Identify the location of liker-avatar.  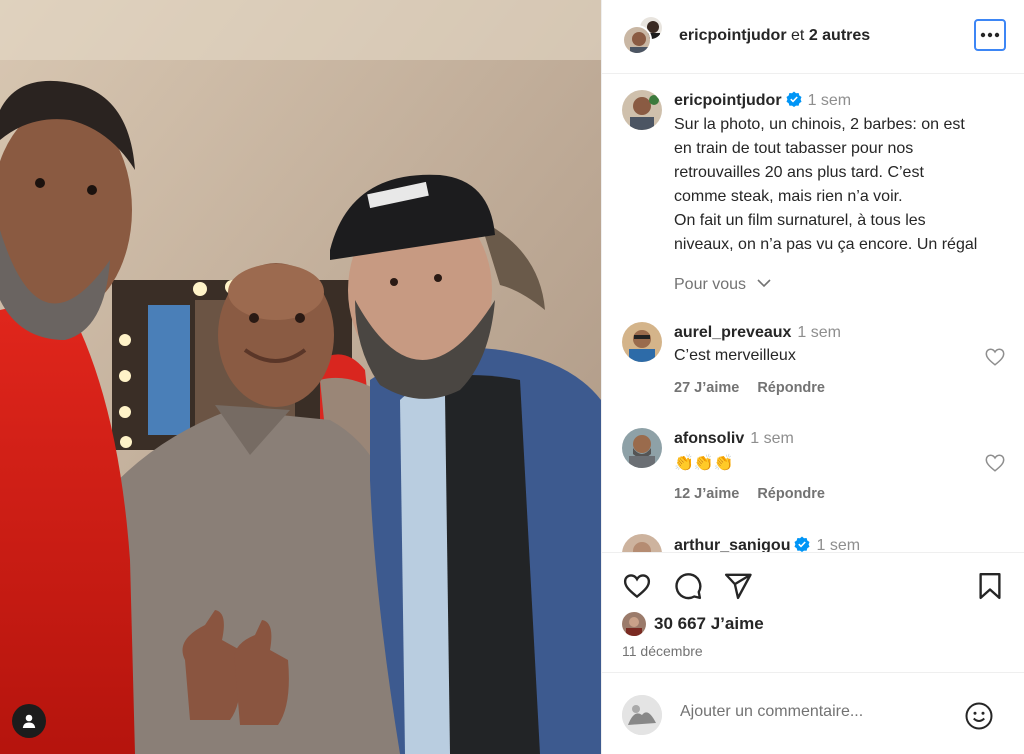
(634, 624).